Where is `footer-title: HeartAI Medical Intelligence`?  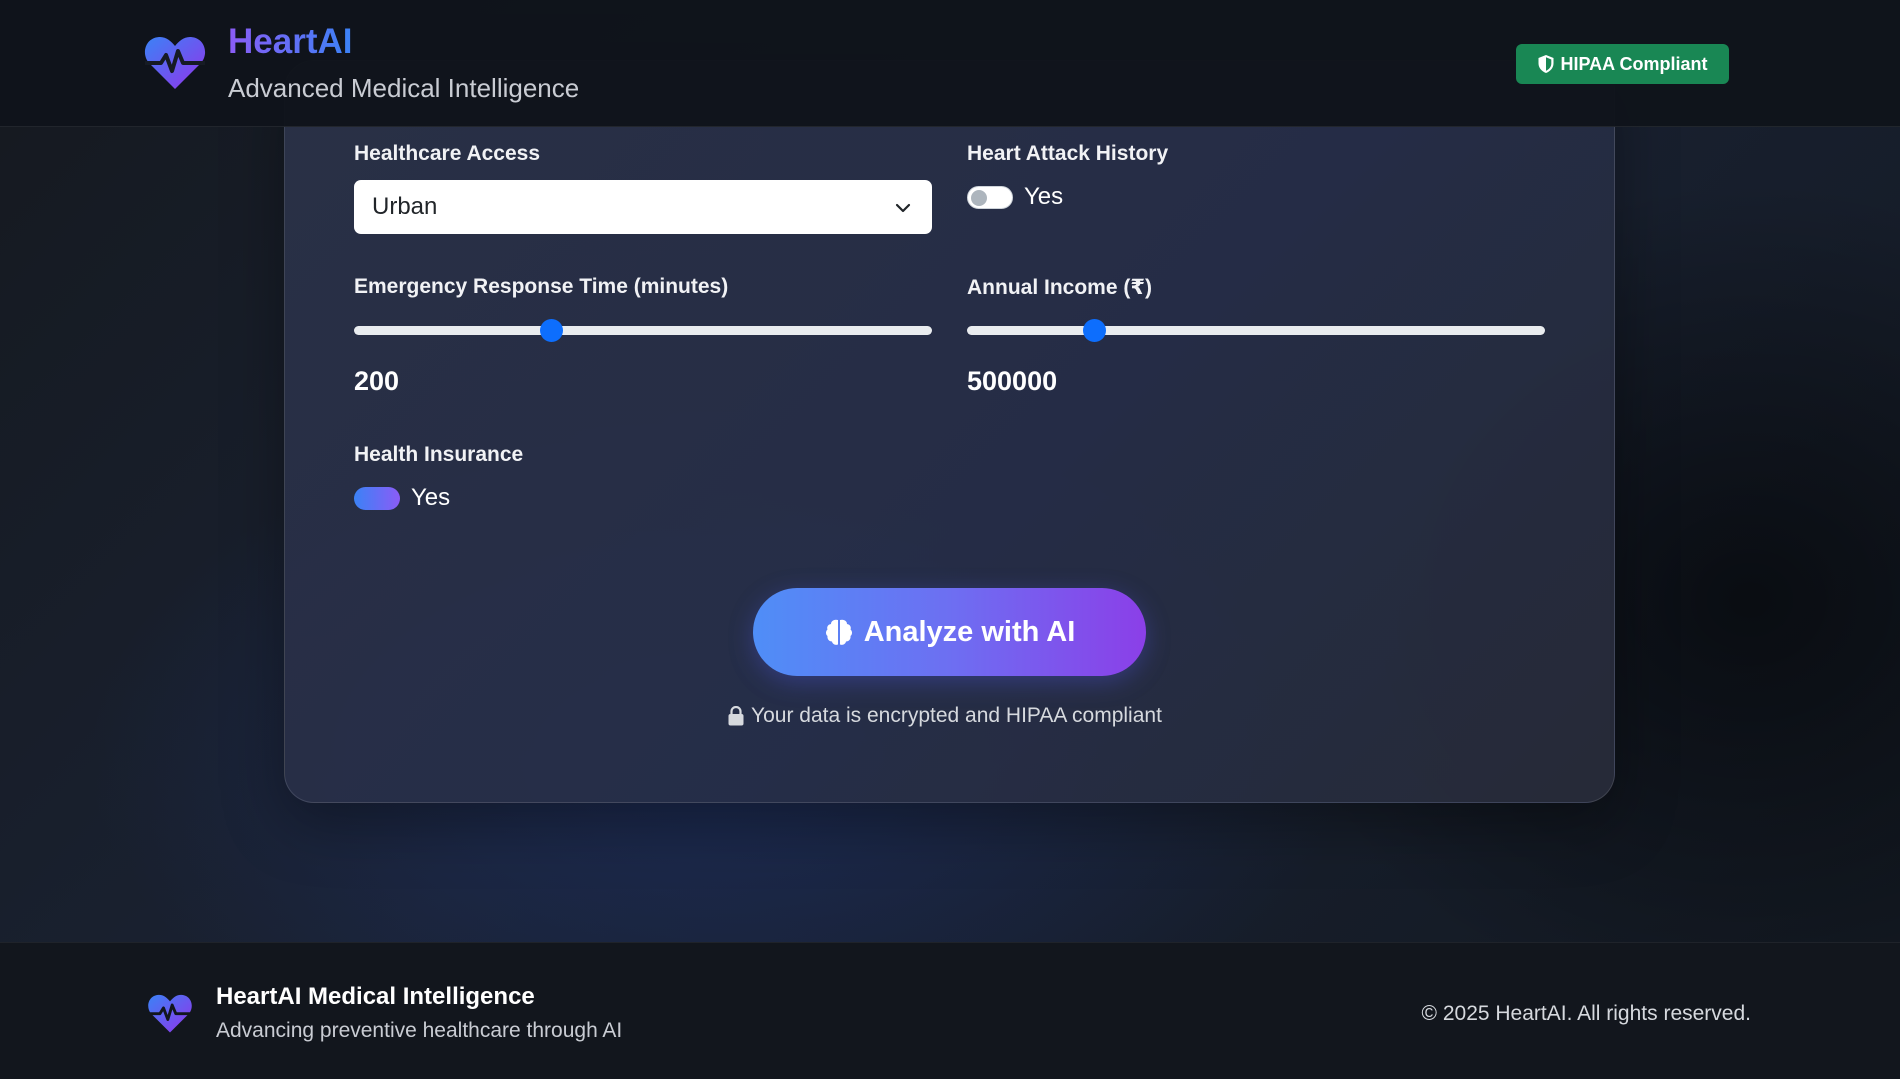
footer-title: HeartAI Medical Intelligence is located at coordinates (375, 996).